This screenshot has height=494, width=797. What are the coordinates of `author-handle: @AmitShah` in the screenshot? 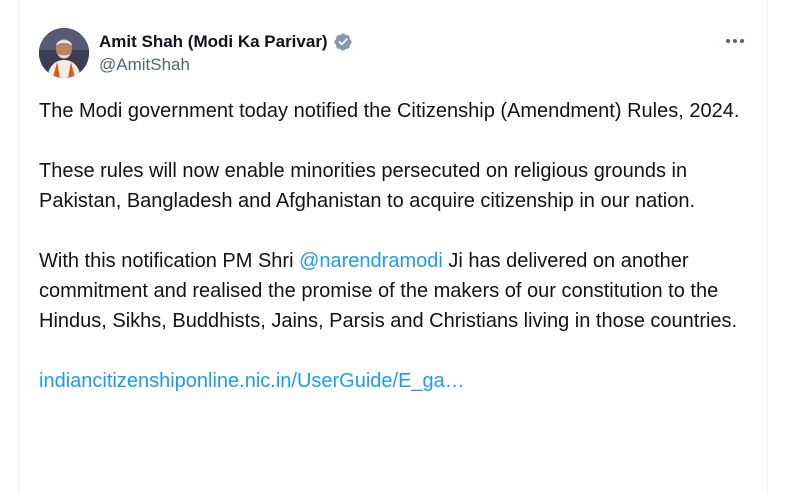 It's located at (144, 65).